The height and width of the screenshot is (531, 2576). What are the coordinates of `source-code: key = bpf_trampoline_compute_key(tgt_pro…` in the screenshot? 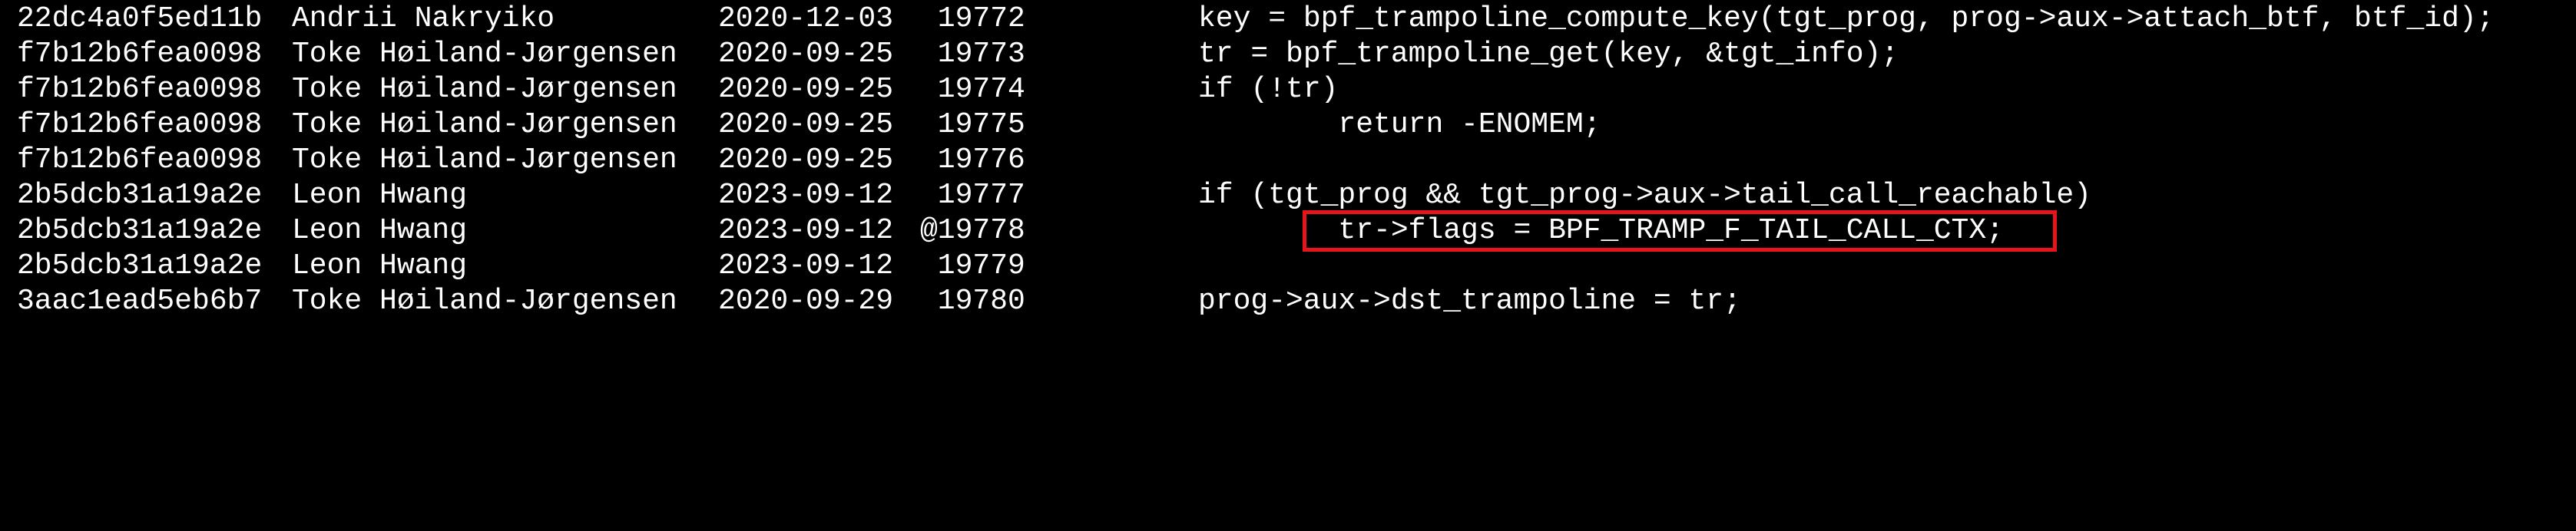 It's located at (1847, 18).